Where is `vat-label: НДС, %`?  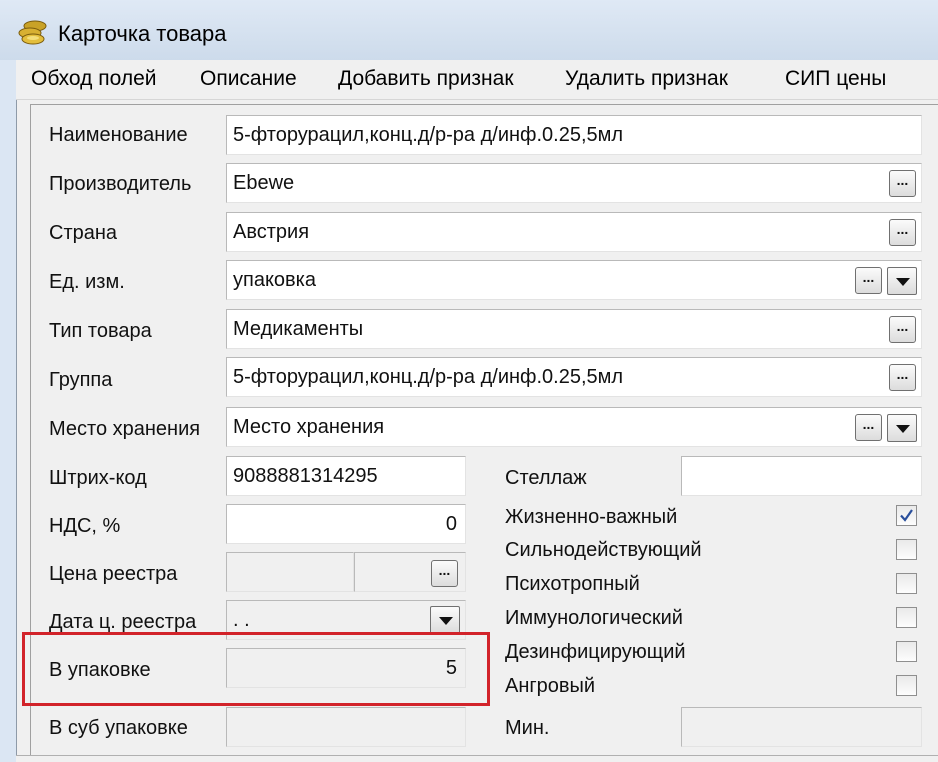
vat-label: НДС, % is located at coordinates (85, 526).